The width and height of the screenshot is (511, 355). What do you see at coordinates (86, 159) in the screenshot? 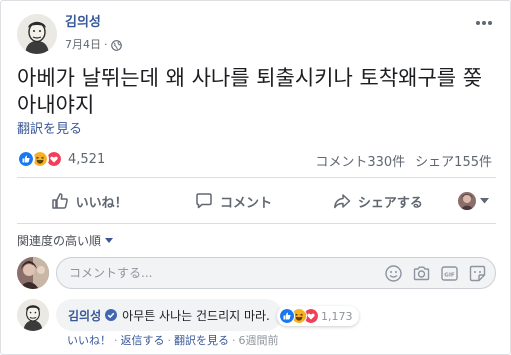
I see `reaction-count: 4,521` at bounding box center [86, 159].